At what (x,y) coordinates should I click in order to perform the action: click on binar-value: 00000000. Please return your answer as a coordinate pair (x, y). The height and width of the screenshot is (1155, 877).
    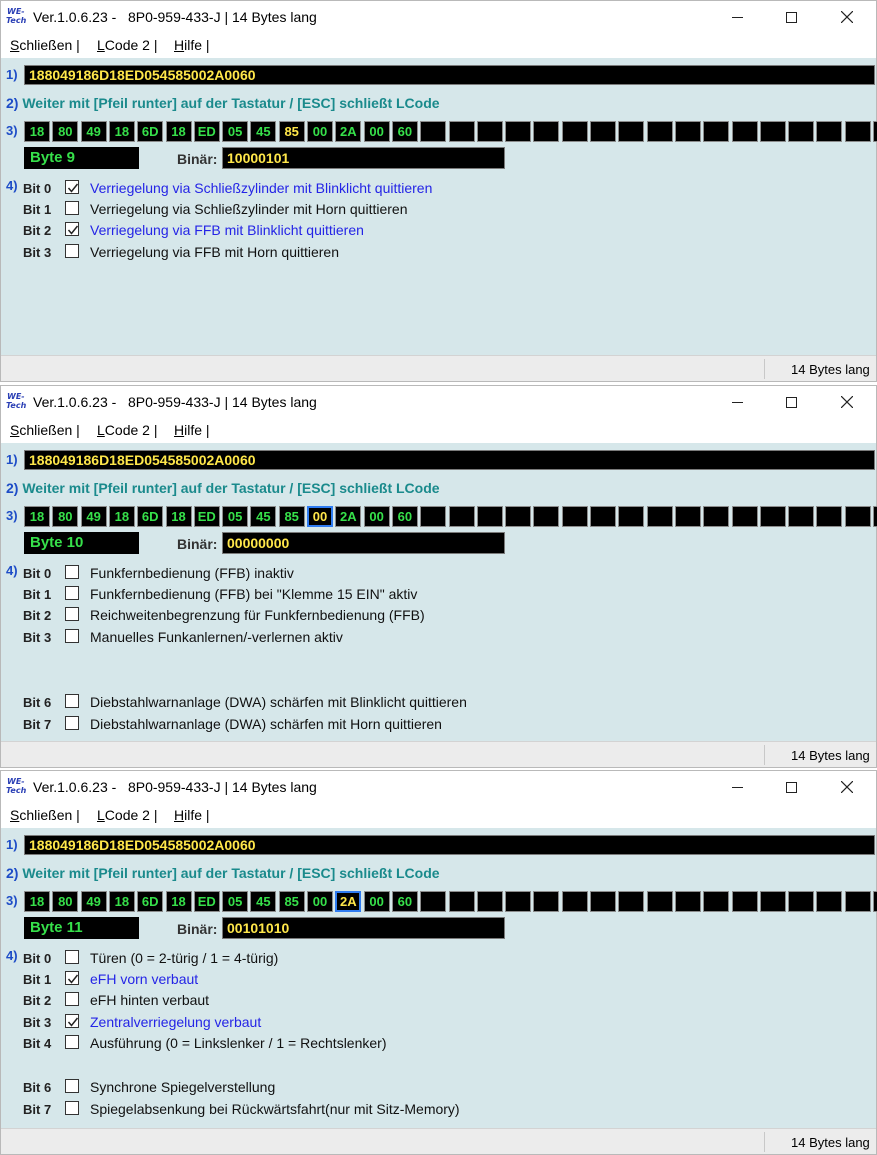
    Looking at the image, I should click on (363, 543).